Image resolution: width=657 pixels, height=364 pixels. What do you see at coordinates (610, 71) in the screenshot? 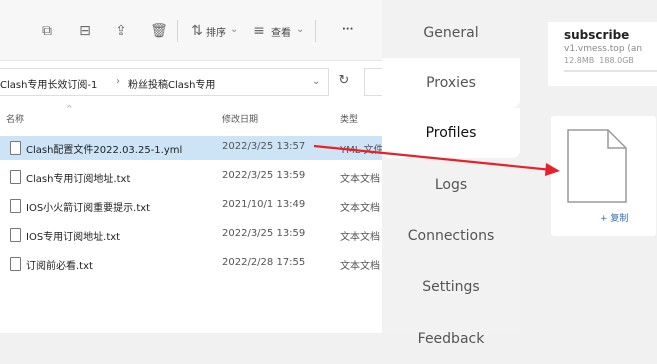
I see `usage-bar` at bounding box center [610, 71].